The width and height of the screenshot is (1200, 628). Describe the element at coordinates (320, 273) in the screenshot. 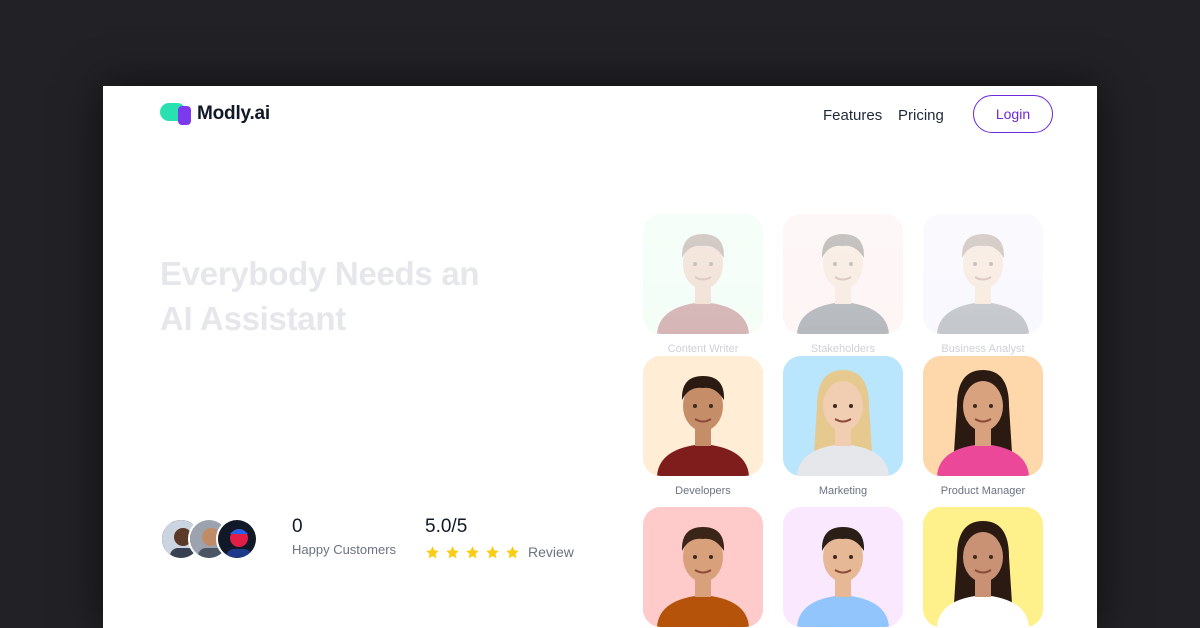

I see `hero-title-line-1: Everybody Needs an` at that location.